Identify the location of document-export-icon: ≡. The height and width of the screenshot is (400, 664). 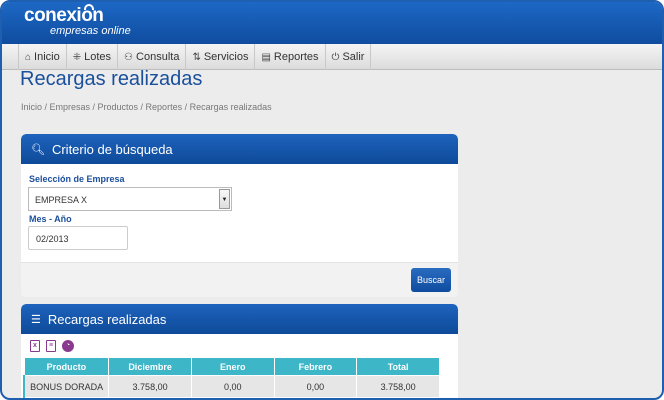
(51, 346).